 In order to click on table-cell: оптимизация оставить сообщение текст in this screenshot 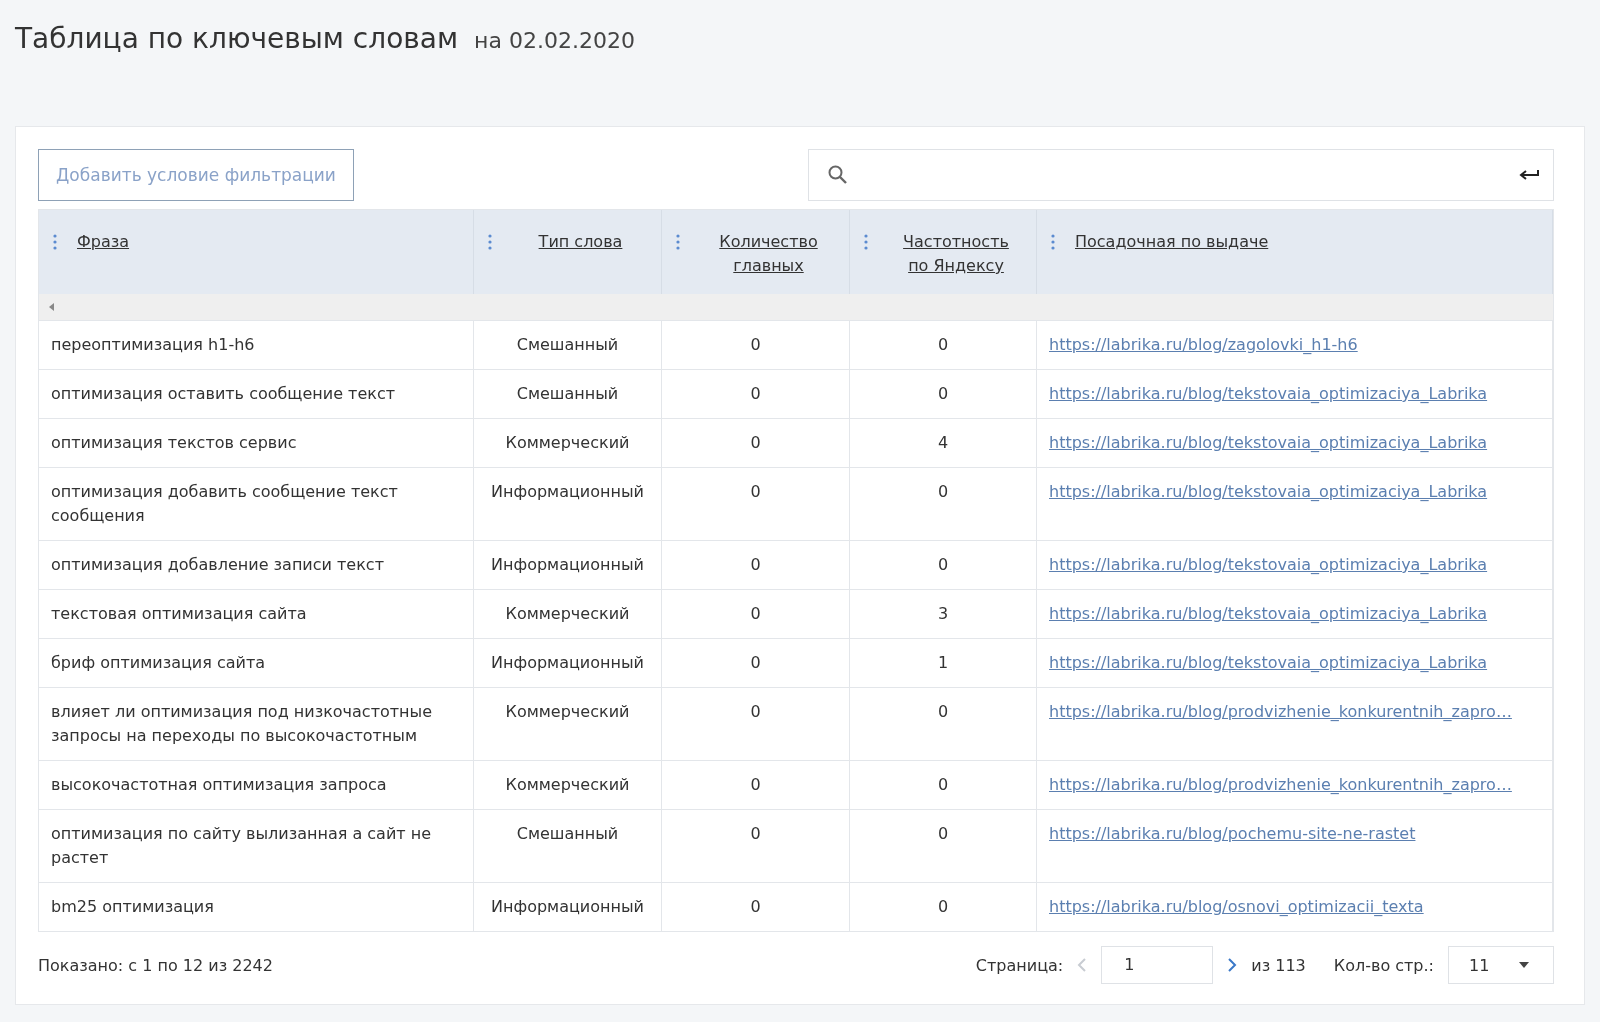, I will do `click(223, 393)`.